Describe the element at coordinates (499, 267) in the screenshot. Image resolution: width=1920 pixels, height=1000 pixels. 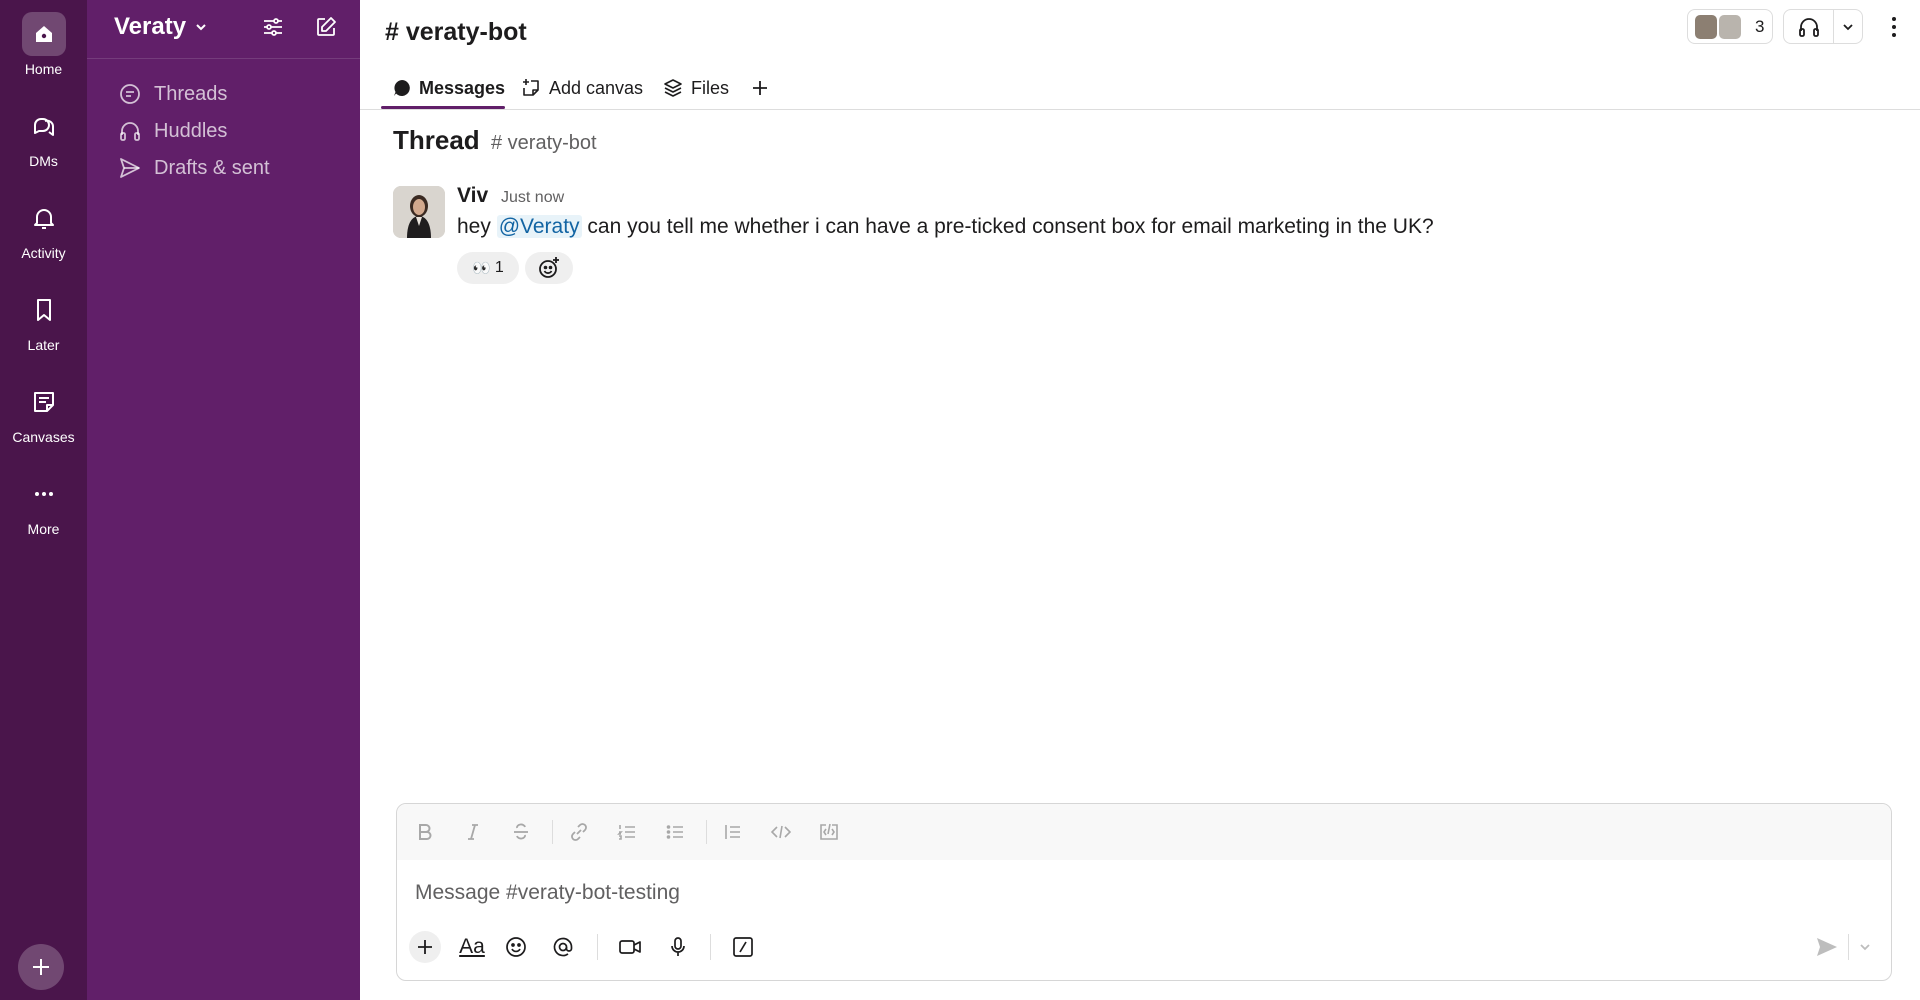
I see `reaction-count: 1` at that location.